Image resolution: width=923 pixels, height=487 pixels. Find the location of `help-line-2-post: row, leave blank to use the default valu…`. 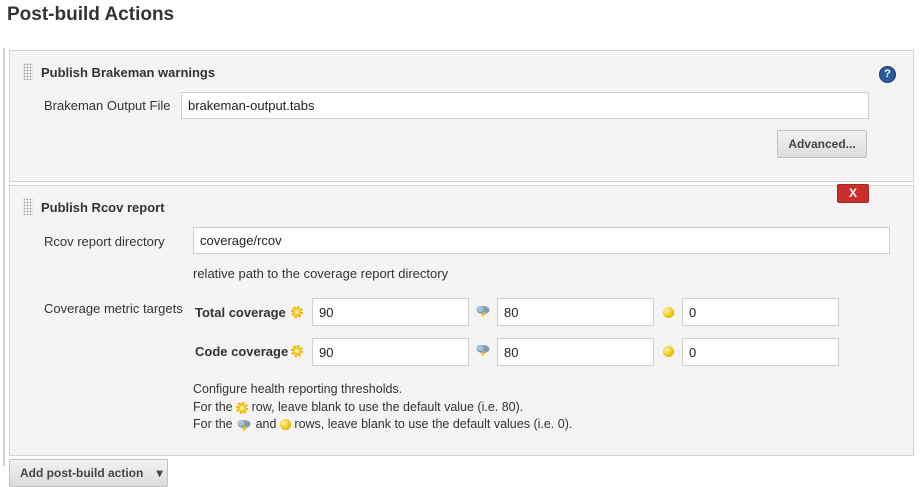

help-line-2-post: row, leave blank to use the default valu… is located at coordinates (387, 407).